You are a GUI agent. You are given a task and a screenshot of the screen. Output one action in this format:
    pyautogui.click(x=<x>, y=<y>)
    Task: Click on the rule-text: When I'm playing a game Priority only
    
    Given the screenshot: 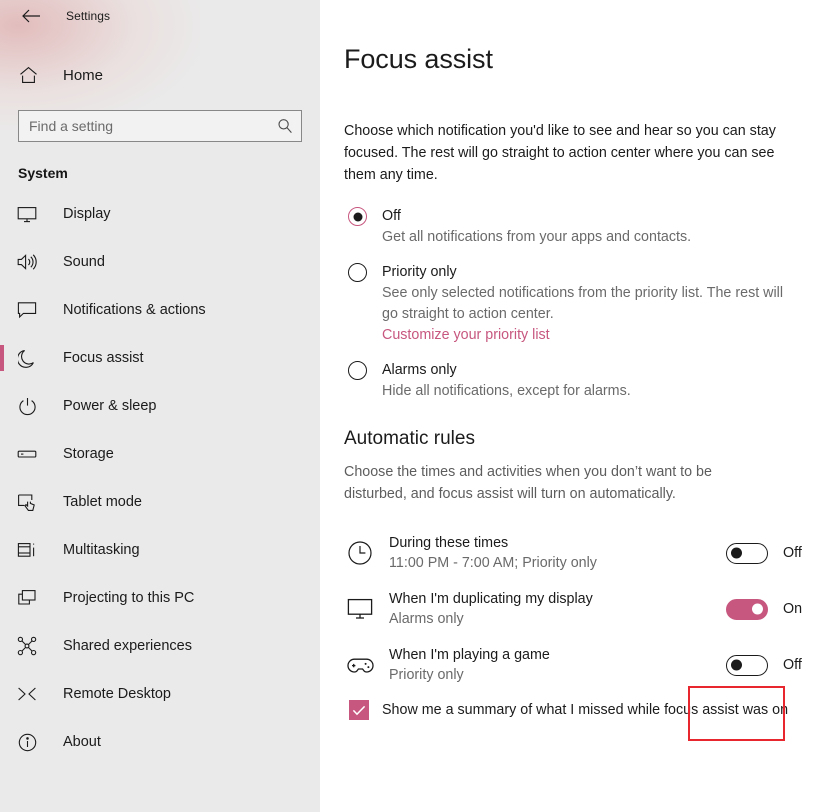 What is the action you would take?
    pyautogui.click(x=557, y=665)
    